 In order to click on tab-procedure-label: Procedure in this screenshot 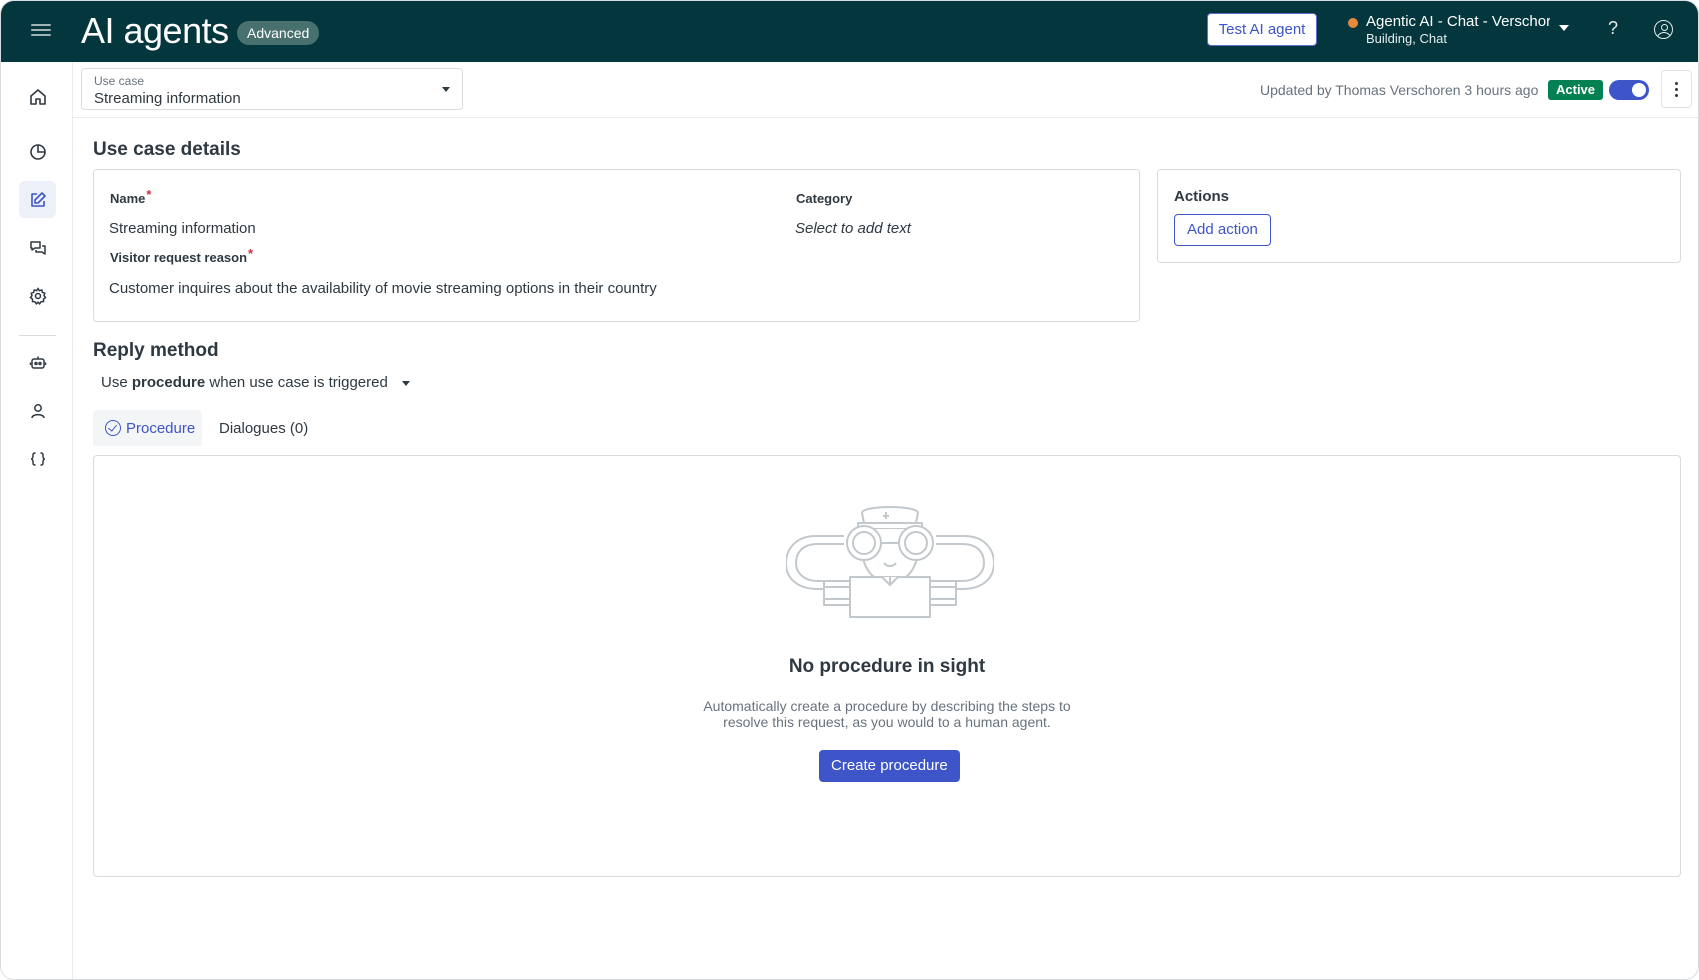, I will do `click(161, 428)`.